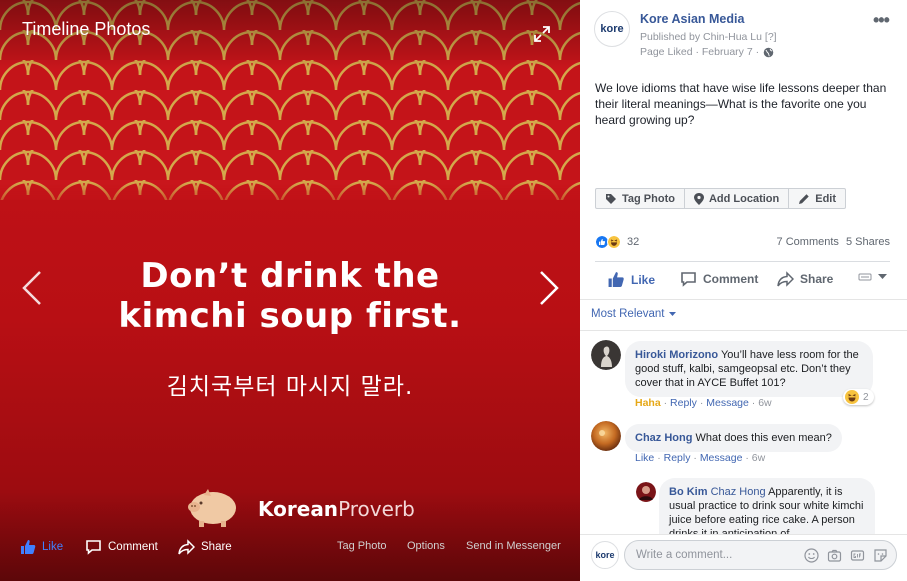  I want to click on edit-label: Edit, so click(826, 198).